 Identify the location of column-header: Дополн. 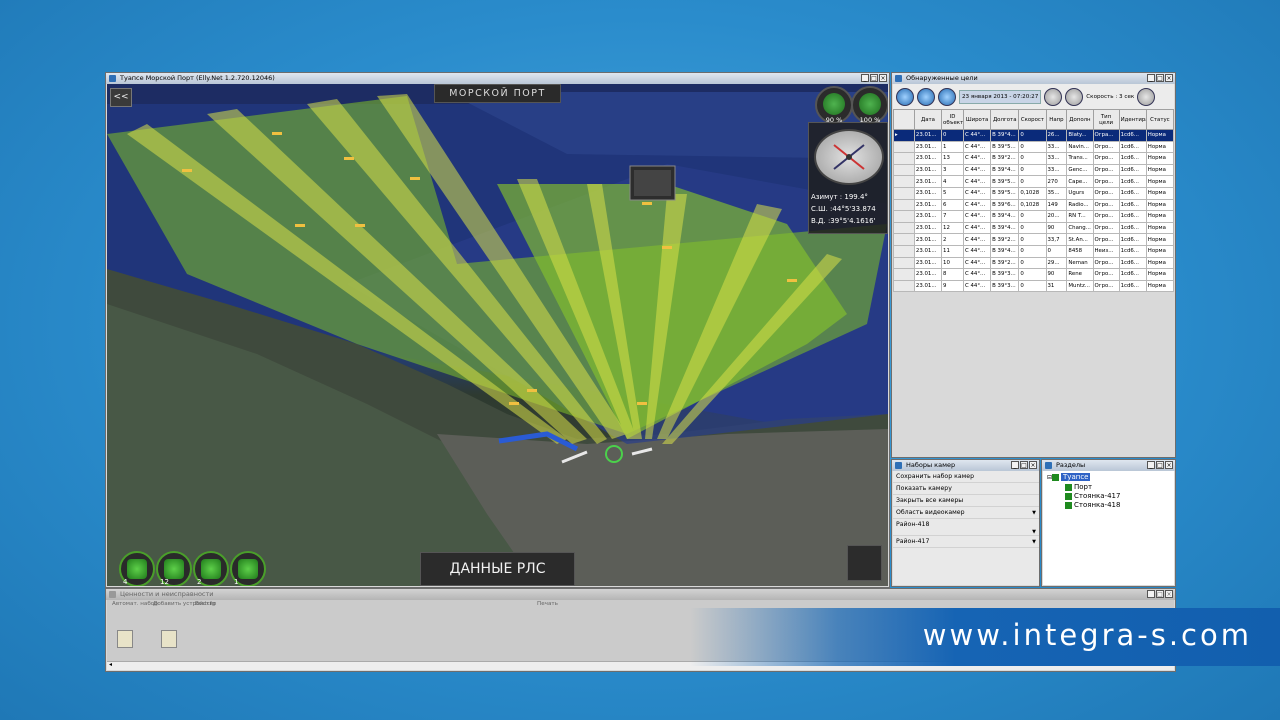
(1080, 119).